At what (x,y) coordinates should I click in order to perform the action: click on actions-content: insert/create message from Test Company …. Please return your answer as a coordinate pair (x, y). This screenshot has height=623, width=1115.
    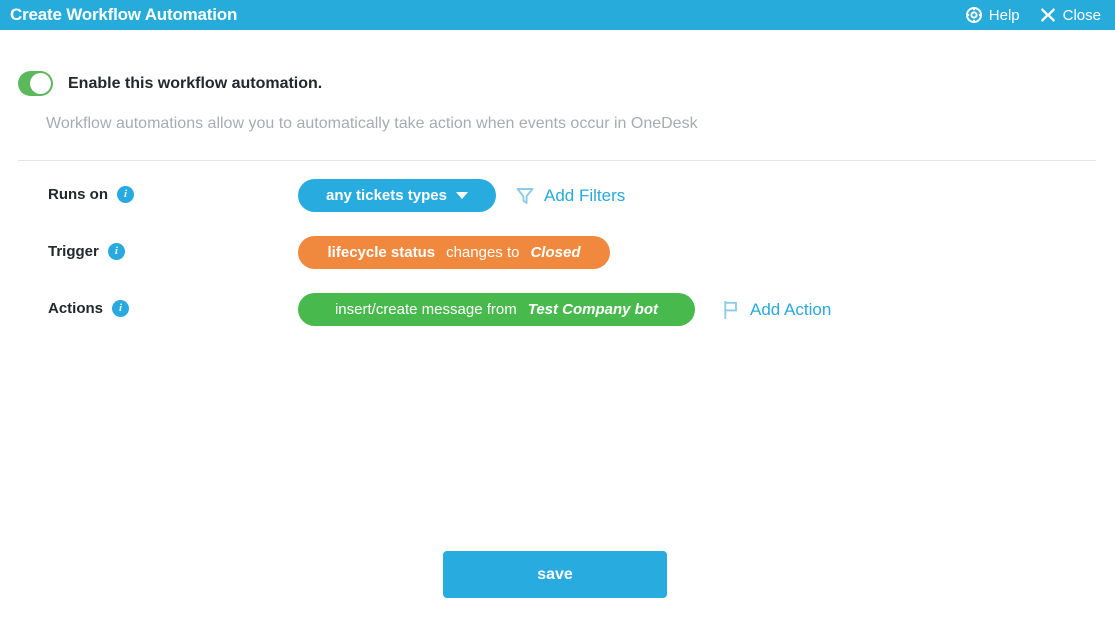
    Looking at the image, I should click on (564, 309).